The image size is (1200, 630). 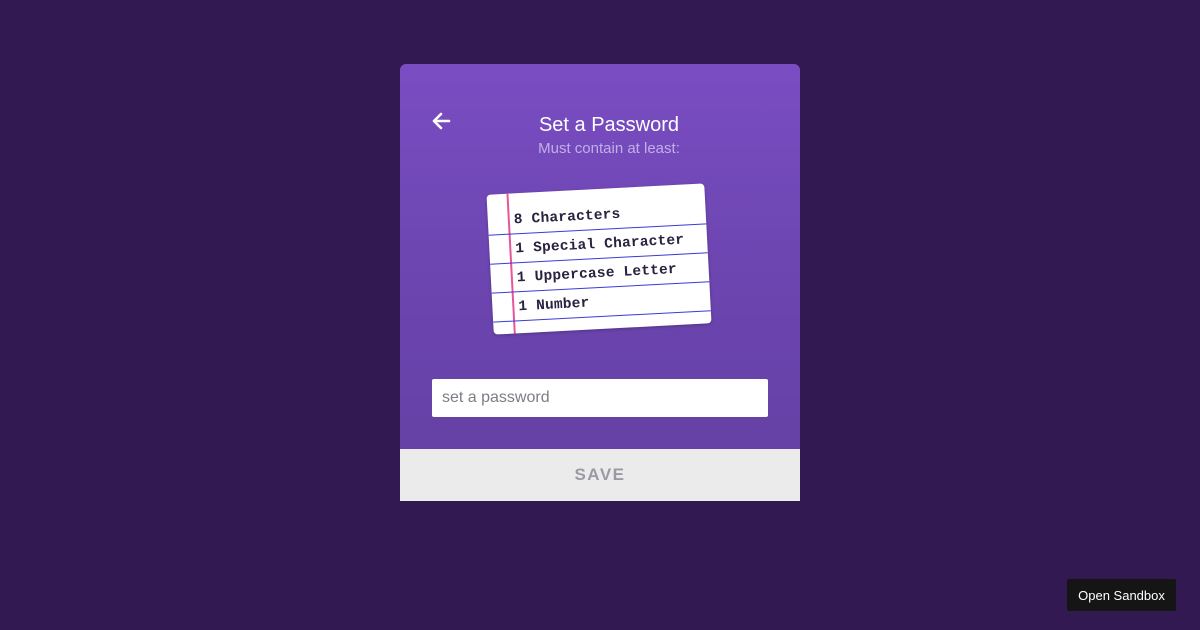 I want to click on open-sandbox-button: Open Sandbox, so click(x=1121, y=595).